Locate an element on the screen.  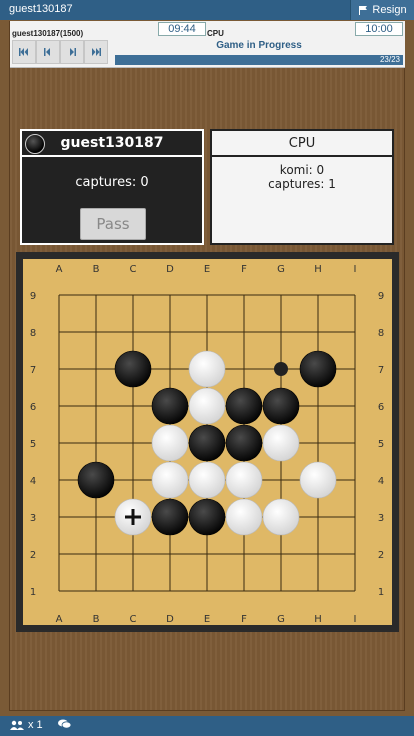
column-label-bottom: B is located at coordinates (96, 619).